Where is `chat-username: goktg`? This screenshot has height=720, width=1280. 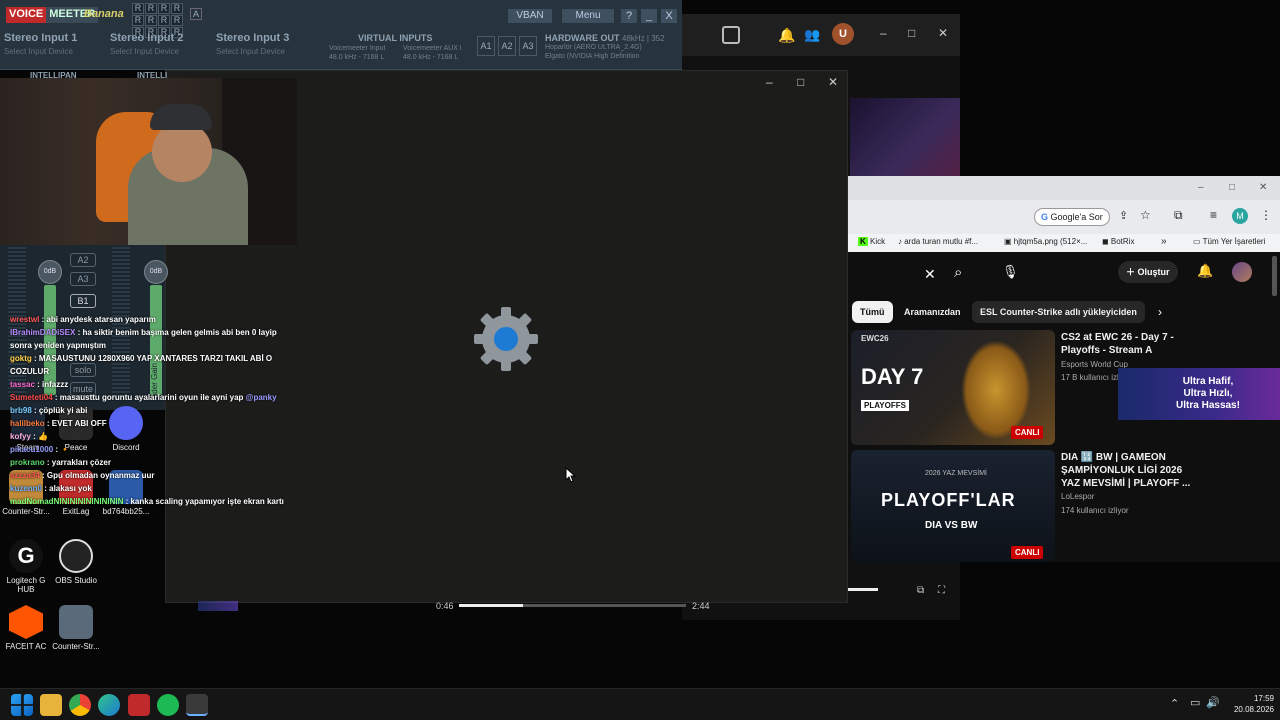 chat-username: goktg is located at coordinates (21, 358).